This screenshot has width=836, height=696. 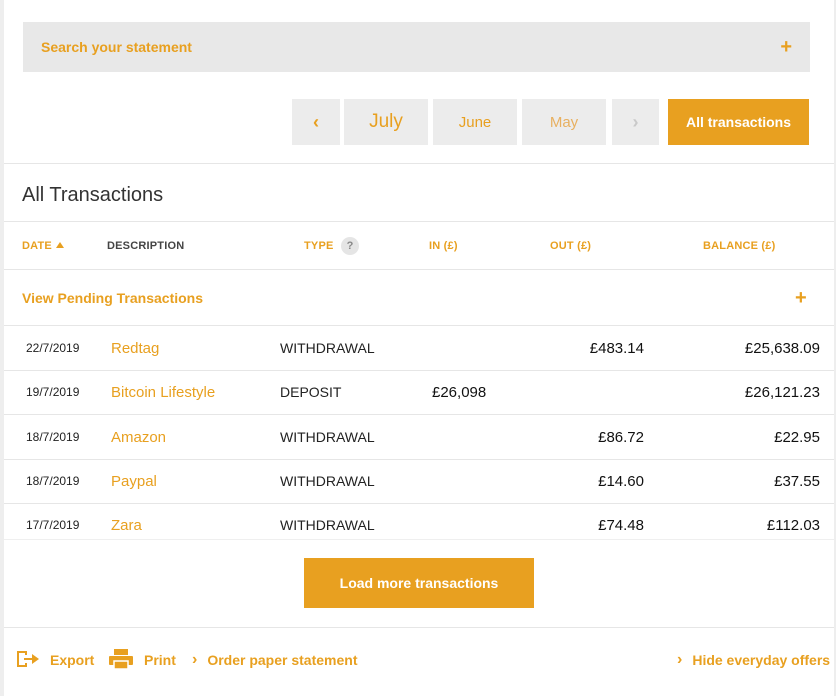 I want to click on next-month-button: ›, so click(x=635, y=122).